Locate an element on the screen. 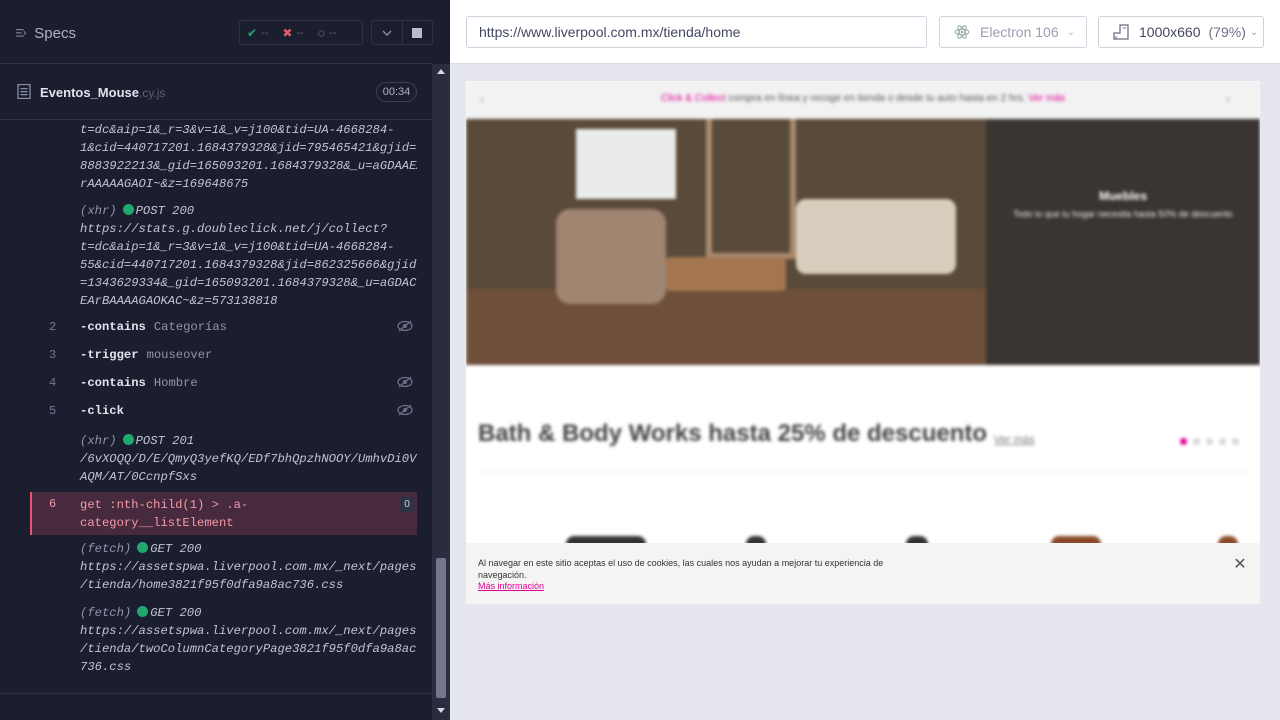 This screenshot has width=1280, height=720. electron-icon is located at coordinates (962, 32).